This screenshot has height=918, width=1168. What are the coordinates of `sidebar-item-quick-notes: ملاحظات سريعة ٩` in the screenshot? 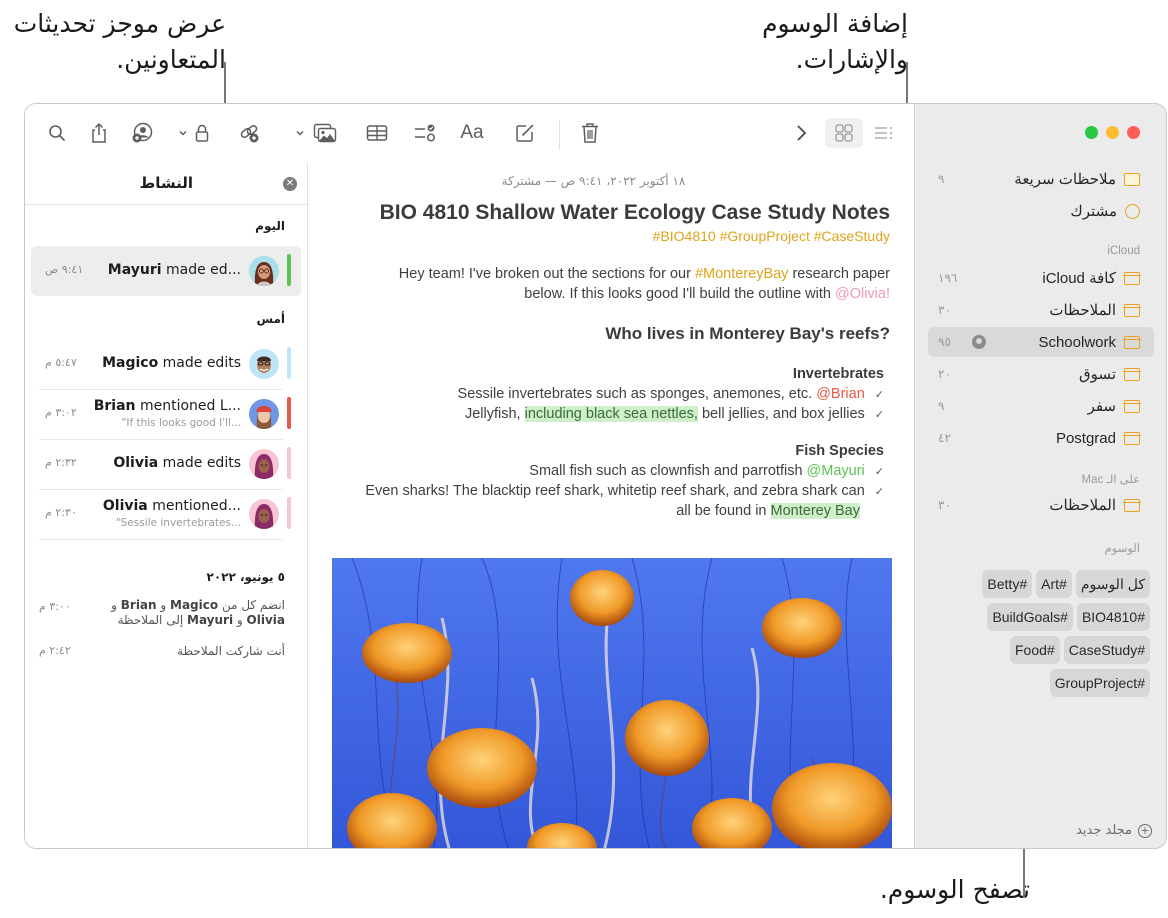 It's located at (1041, 179).